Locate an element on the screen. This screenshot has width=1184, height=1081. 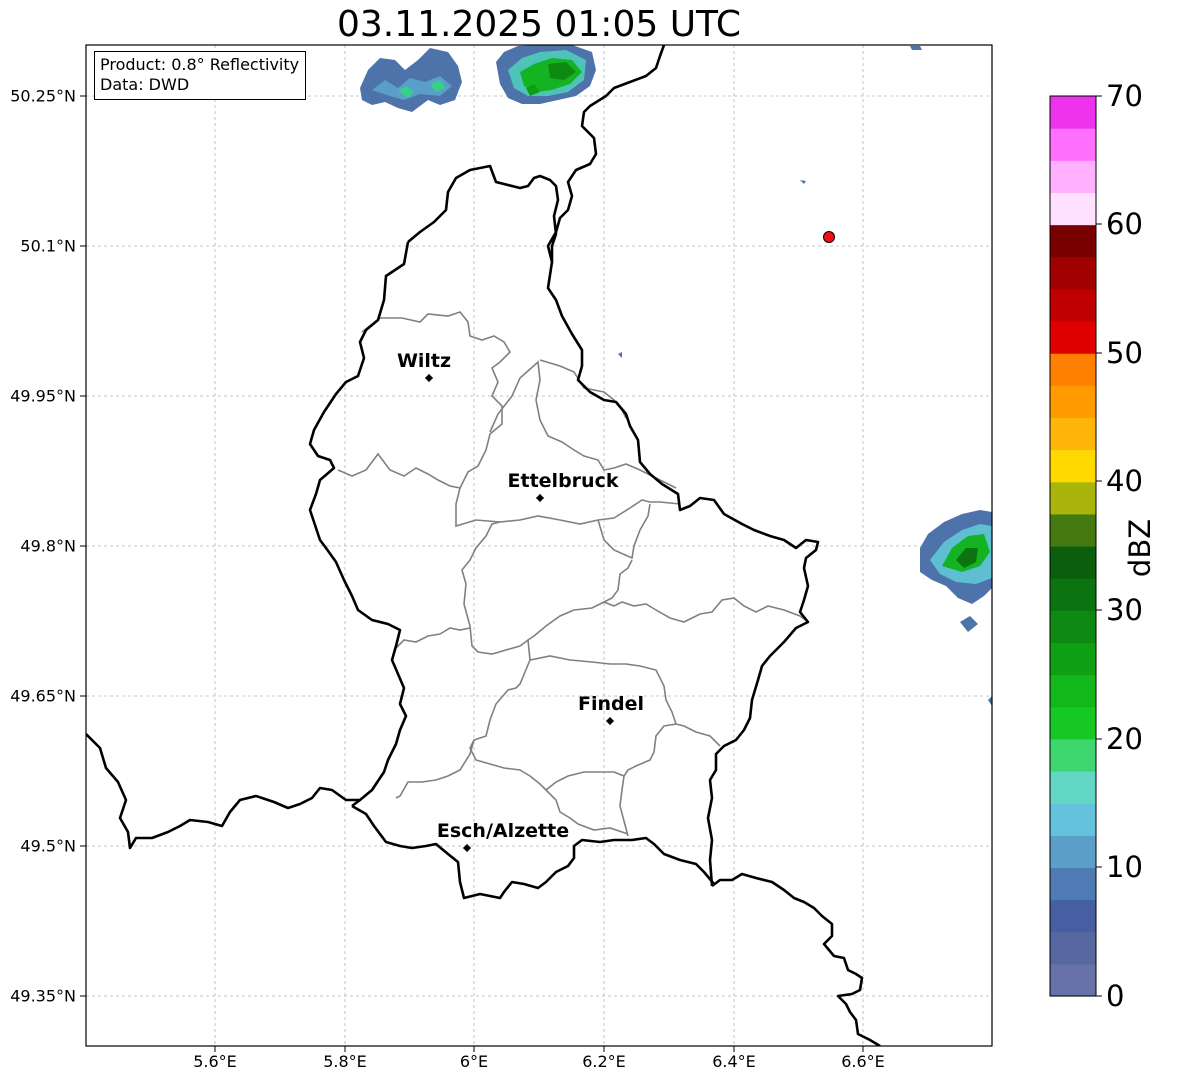
lat-label: 49.8°N is located at coordinates (48, 546).